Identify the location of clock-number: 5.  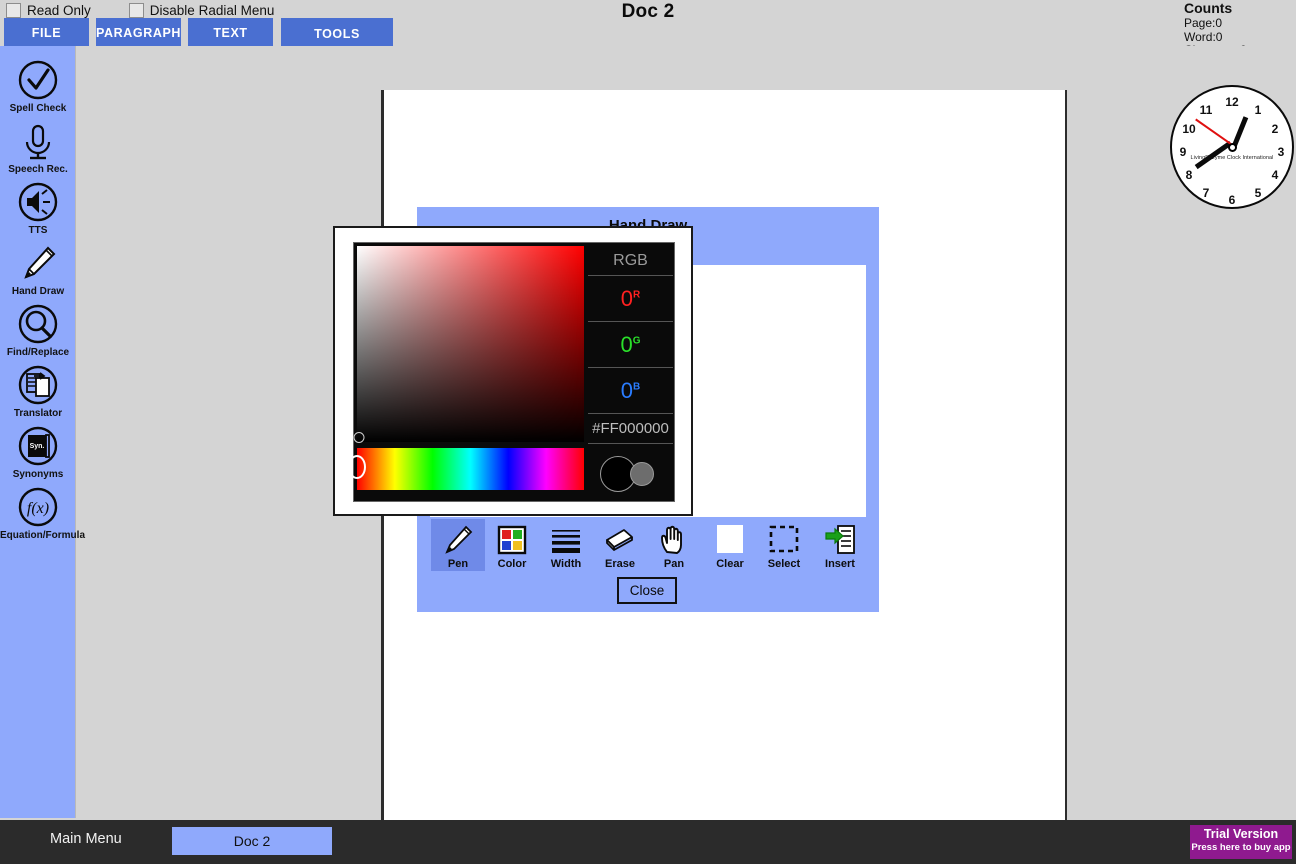
(1258, 193).